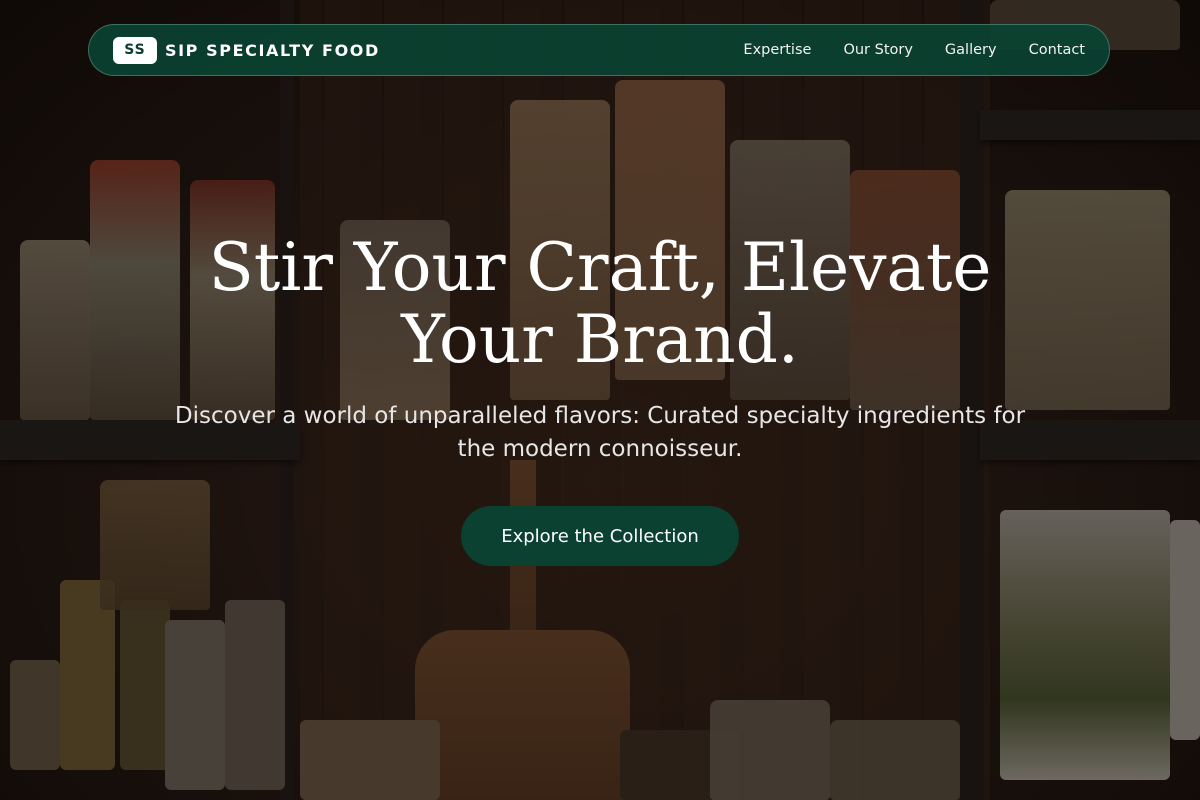 The image size is (1200, 800). Describe the element at coordinates (600, 303) in the screenshot. I see `hero-title: Stir Your Craft, Elevate Your Brand.` at that location.